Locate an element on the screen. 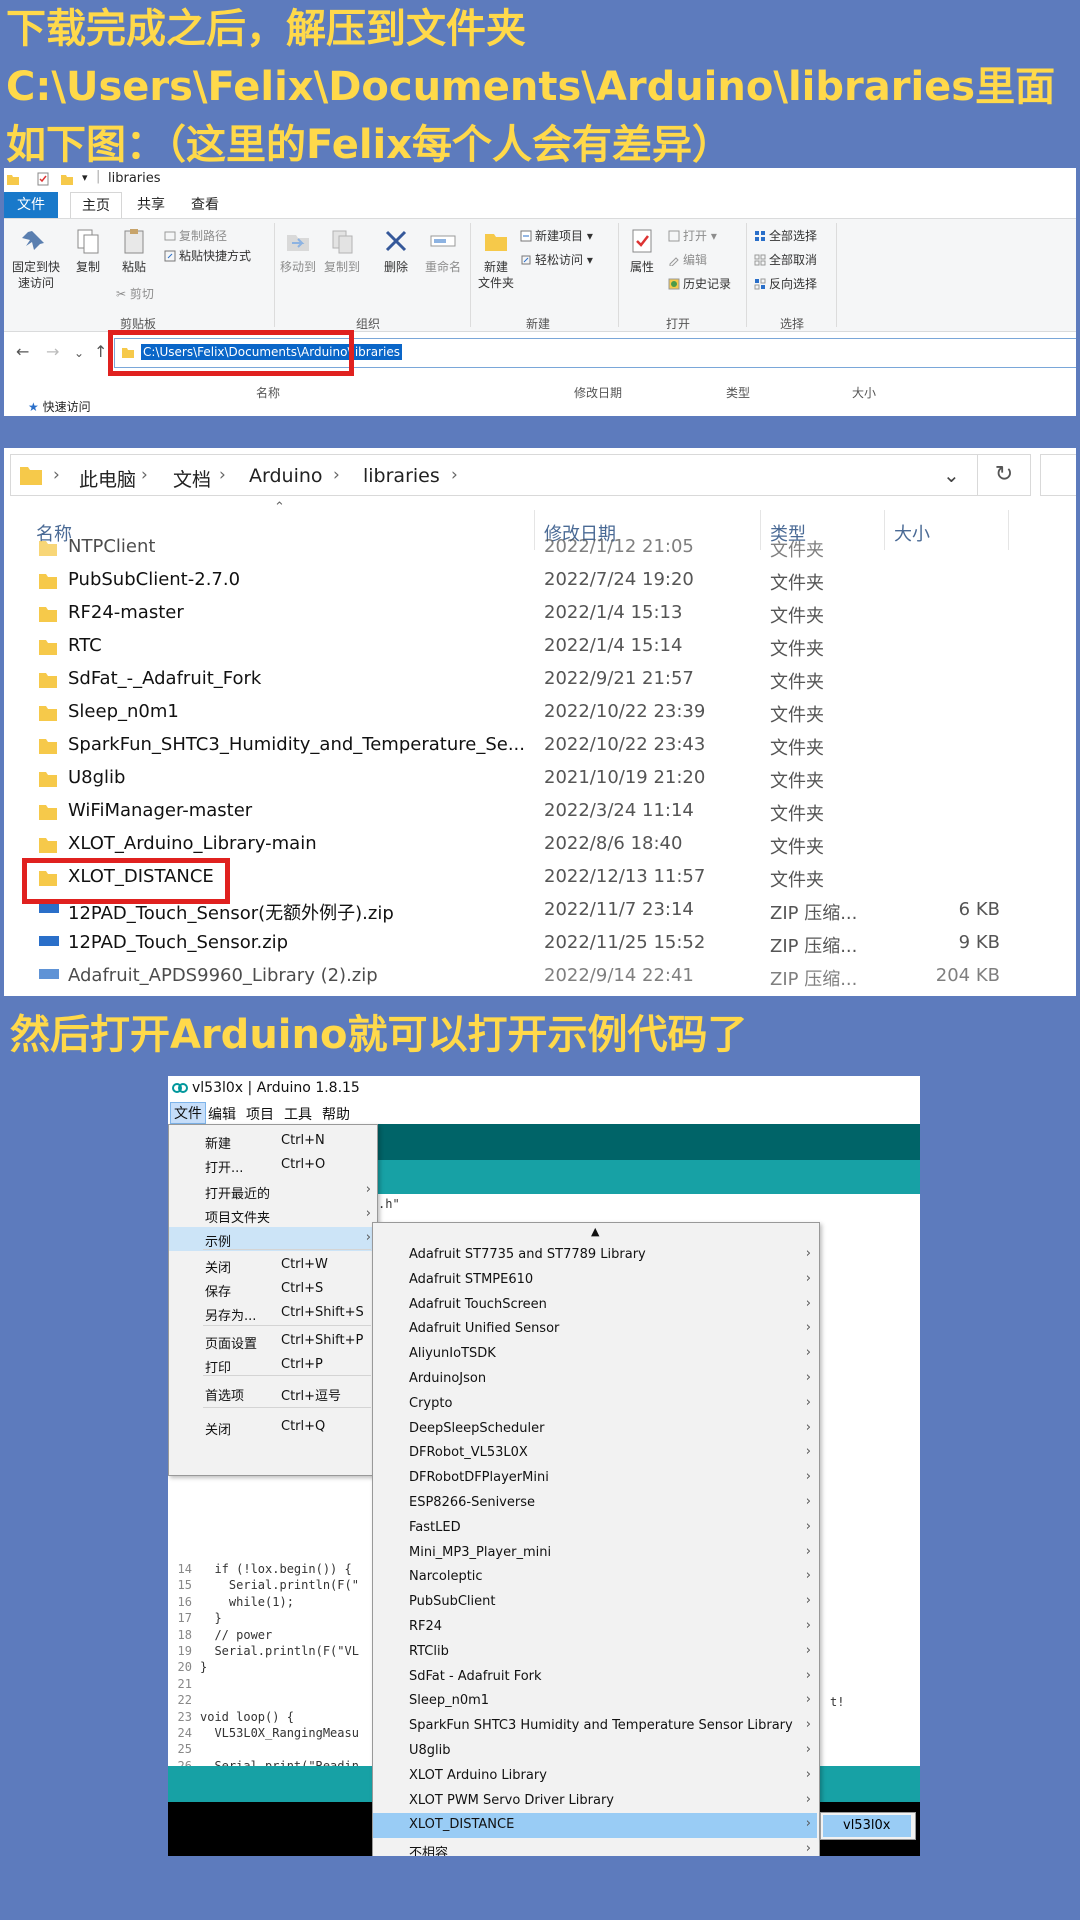 Image resolution: width=1080 pixels, height=1920 pixels. breadcrumb-libraries: libraries is located at coordinates (401, 476).